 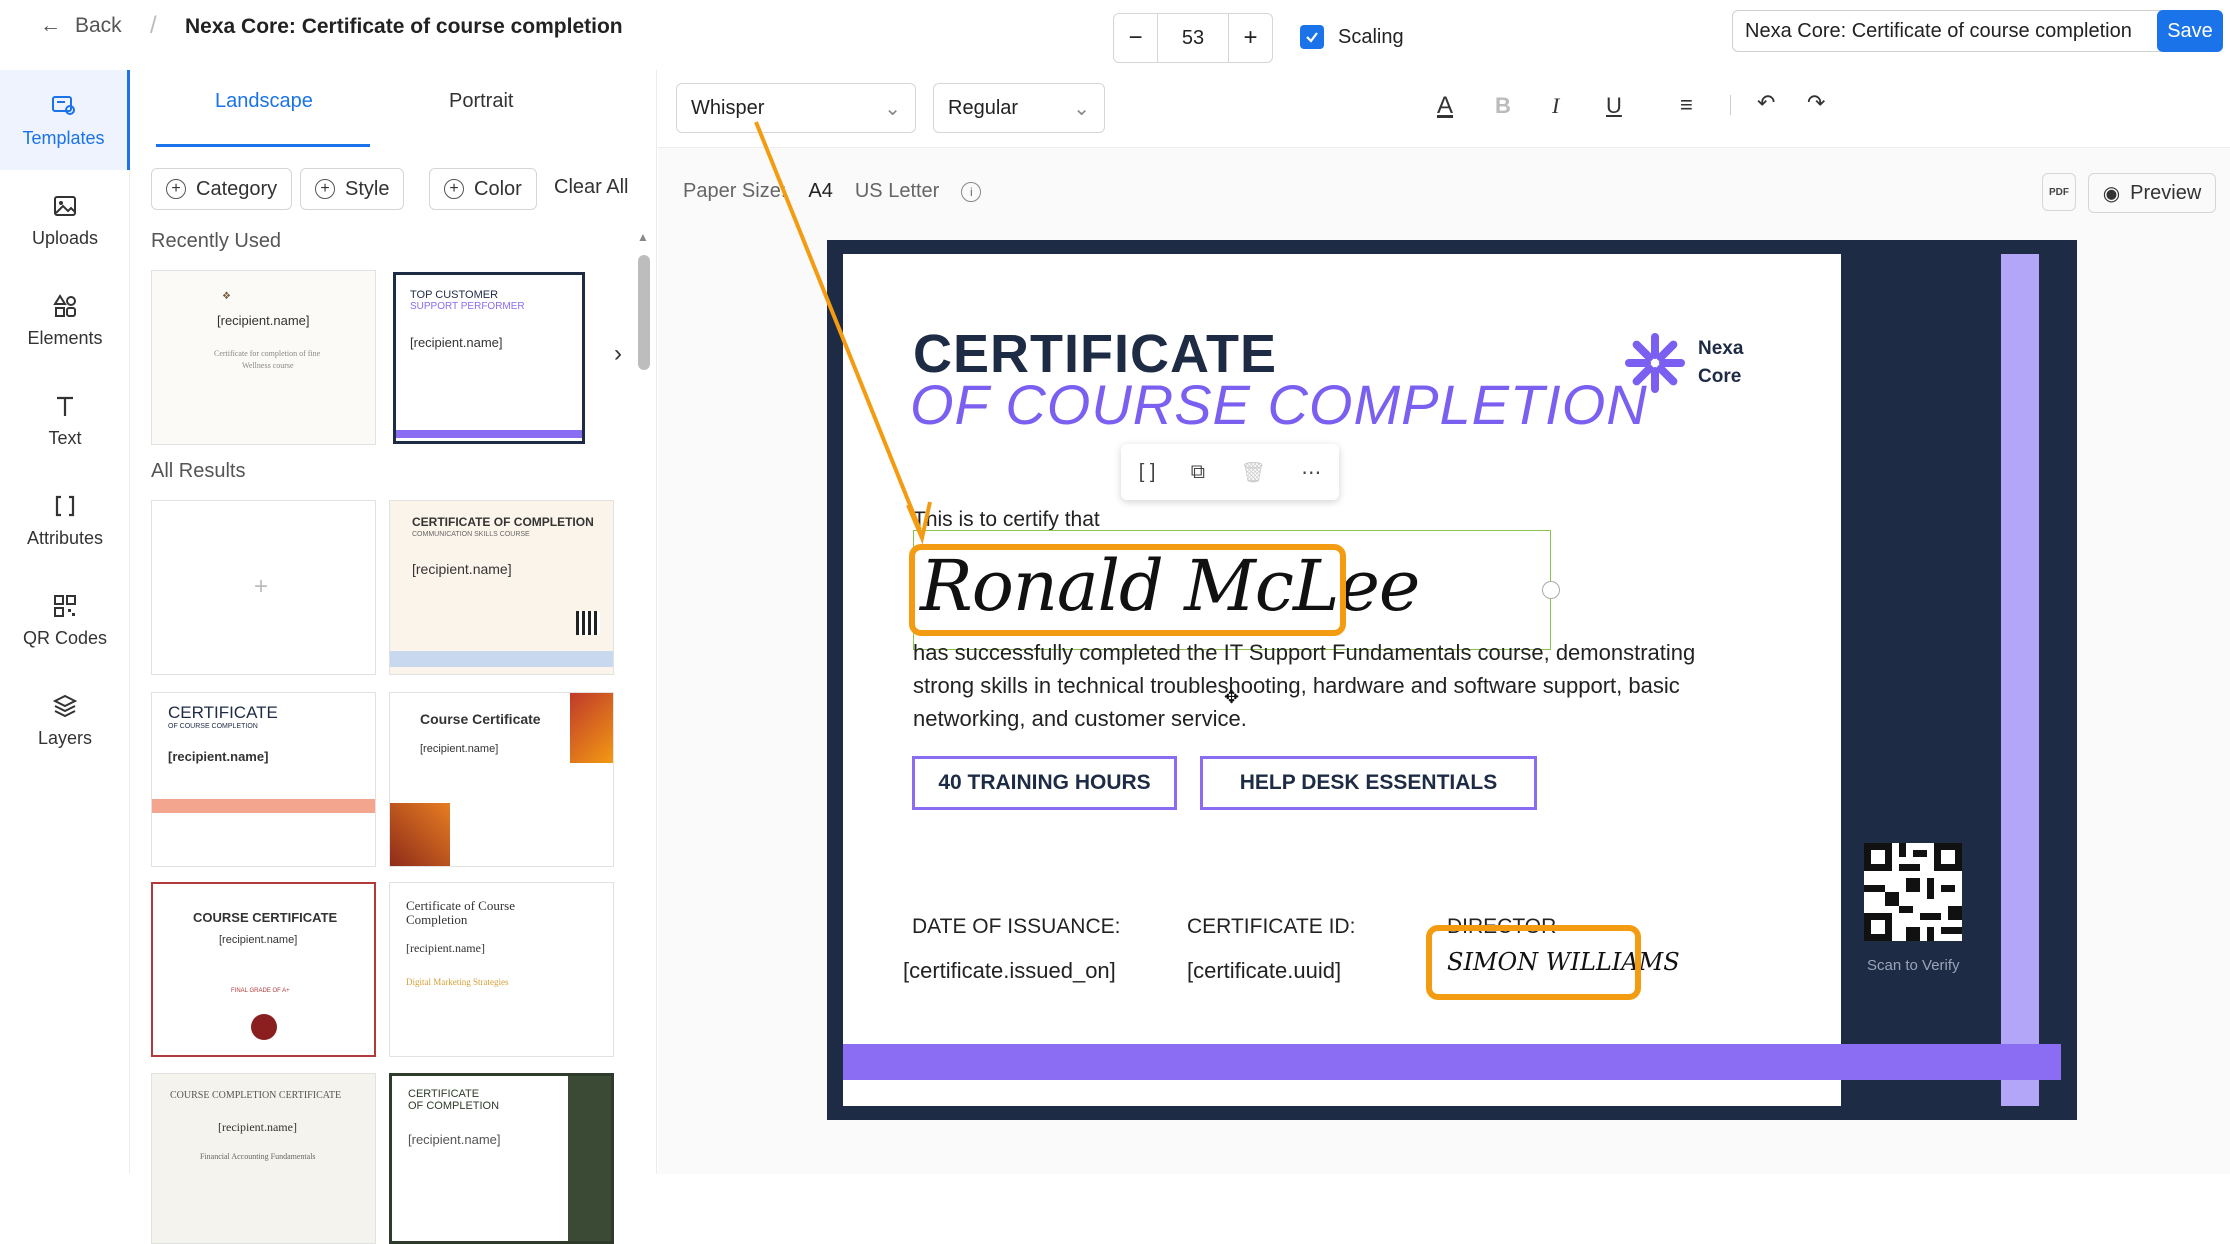 I want to click on rail-item-uploads: Uploads, so click(x=65, y=220).